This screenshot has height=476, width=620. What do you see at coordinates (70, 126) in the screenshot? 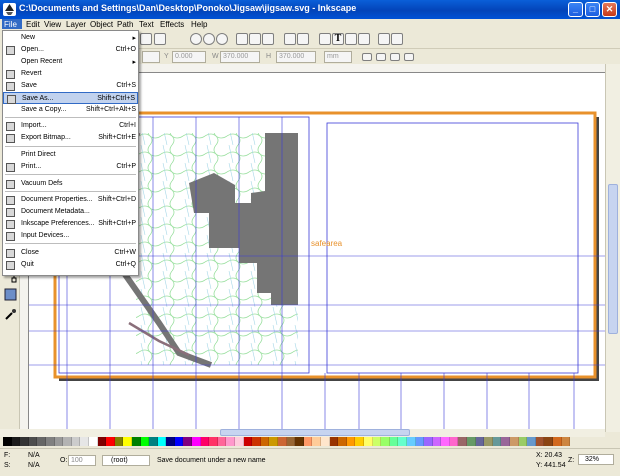
I see `menu-item-import: Import... Ctrl+I` at bounding box center [70, 126].